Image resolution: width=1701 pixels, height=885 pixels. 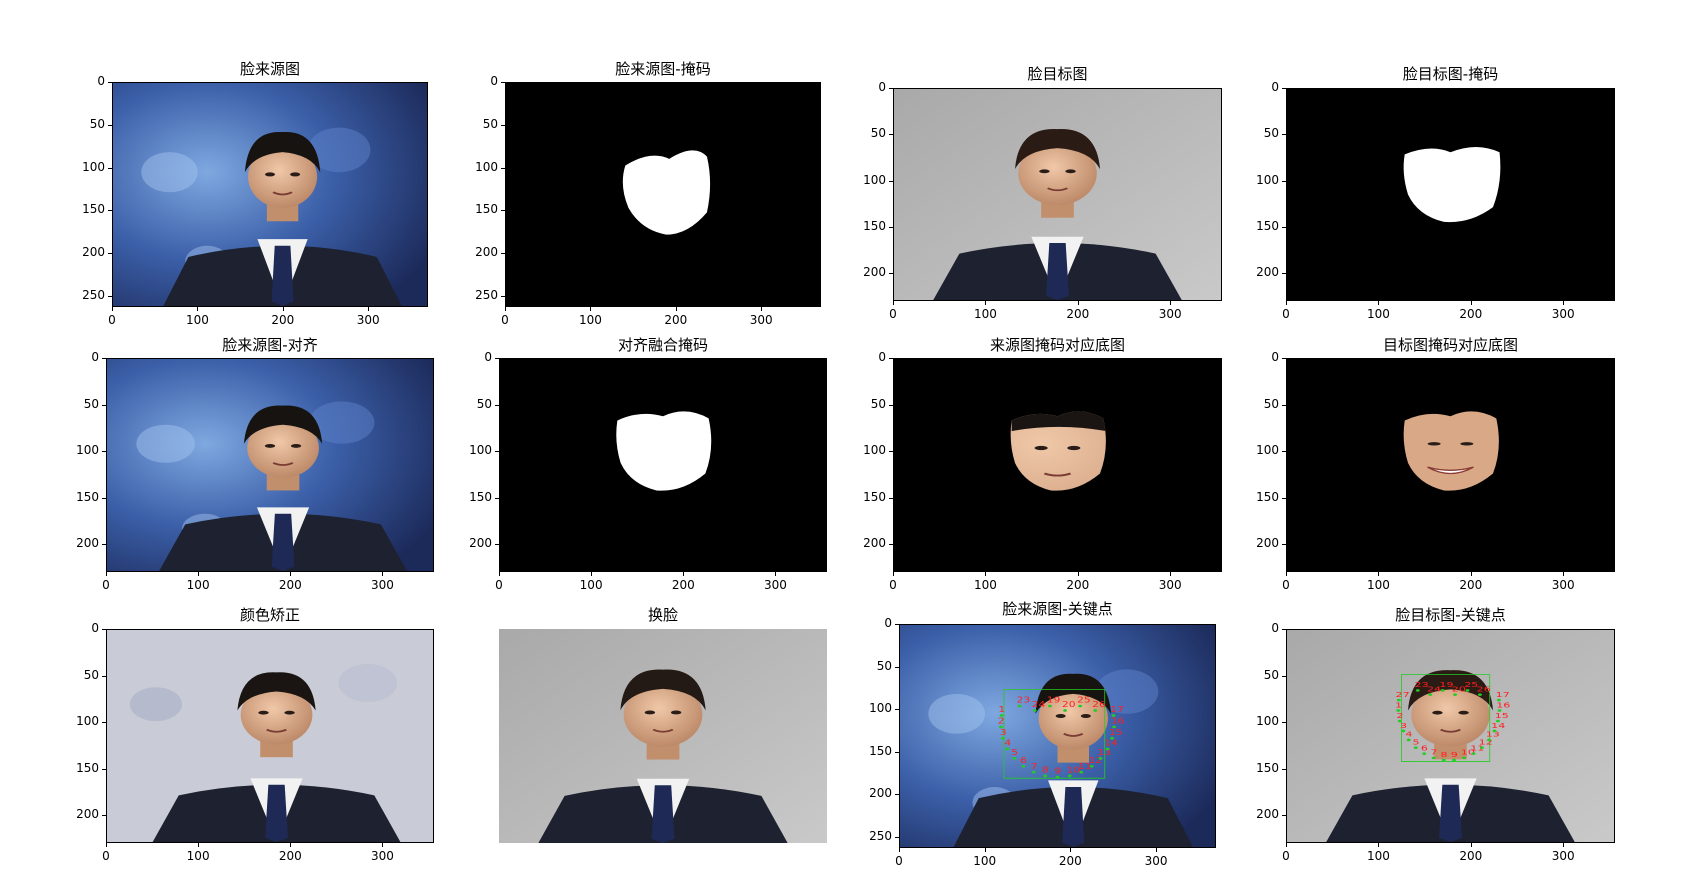 What do you see at coordinates (1024, 700) in the screenshot?
I see `landmark-label: 23` at bounding box center [1024, 700].